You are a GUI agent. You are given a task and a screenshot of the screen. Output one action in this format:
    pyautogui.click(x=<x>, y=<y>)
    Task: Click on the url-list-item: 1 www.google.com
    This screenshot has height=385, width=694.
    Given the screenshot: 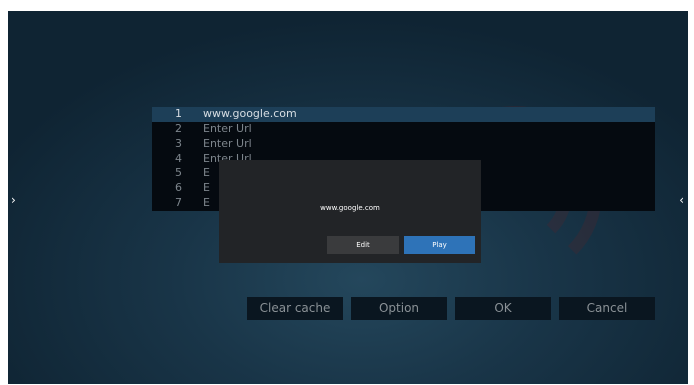 What is the action you would take?
    pyautogui.click(x=403, y=114)
    